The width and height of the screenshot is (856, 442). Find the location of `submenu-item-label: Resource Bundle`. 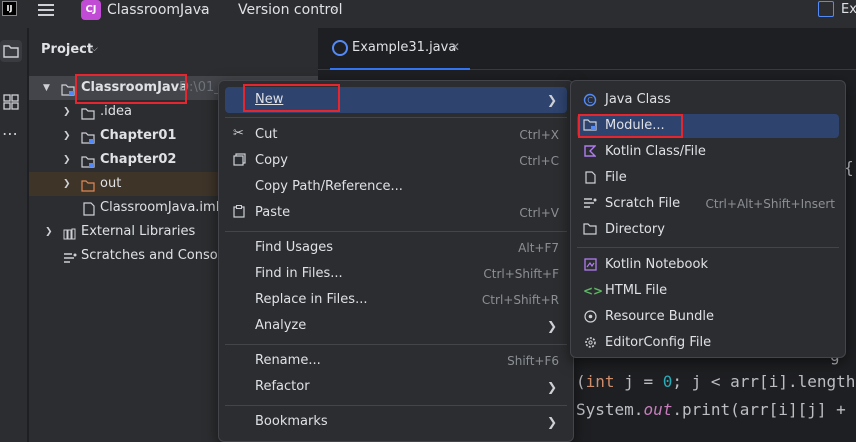

submenu-item-label: Resource Bundle is located at coordinates (660, 316).